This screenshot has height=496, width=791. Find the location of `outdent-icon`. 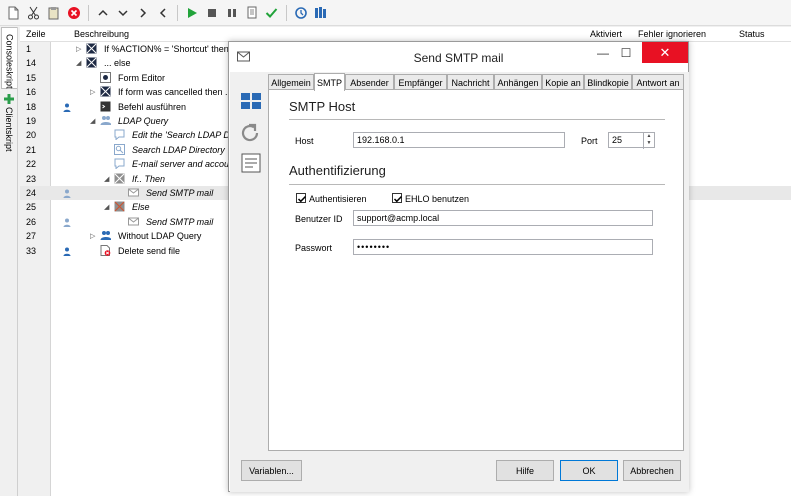

outdent-icon is located at coordinates (162, 12).